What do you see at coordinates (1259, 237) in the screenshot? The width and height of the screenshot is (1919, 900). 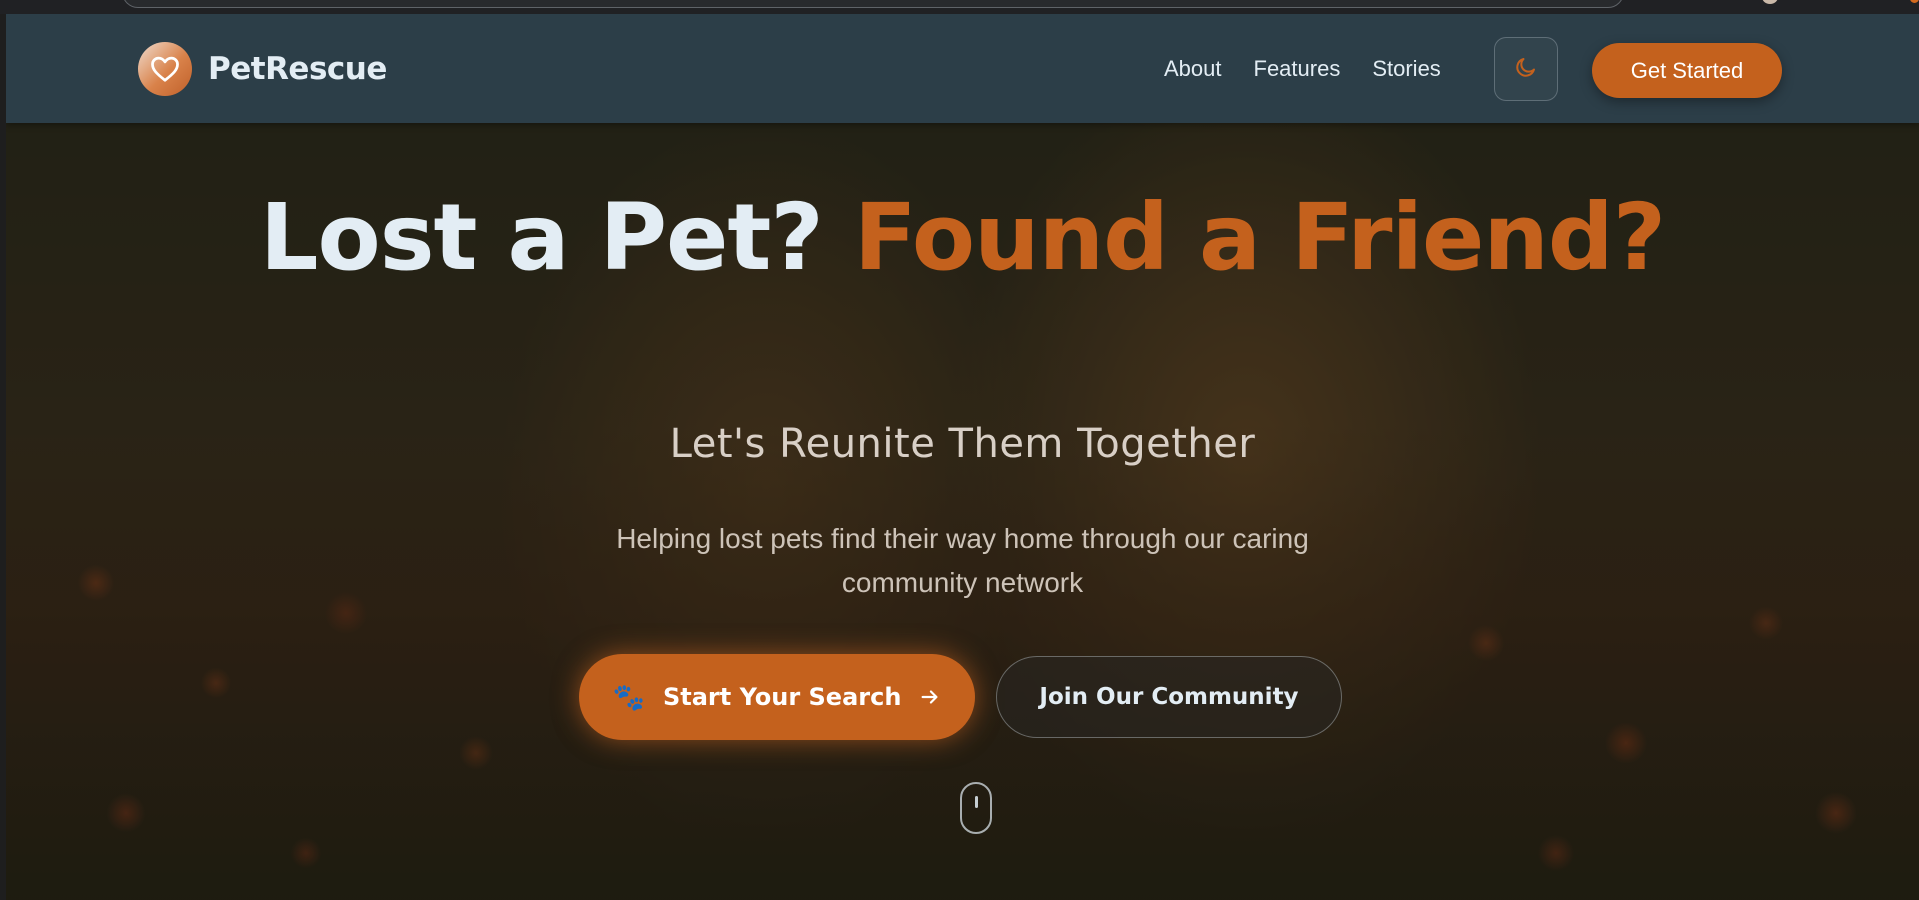 I see `hero-title-accent: Found a Friend?` at bounding box center [1259, 237].